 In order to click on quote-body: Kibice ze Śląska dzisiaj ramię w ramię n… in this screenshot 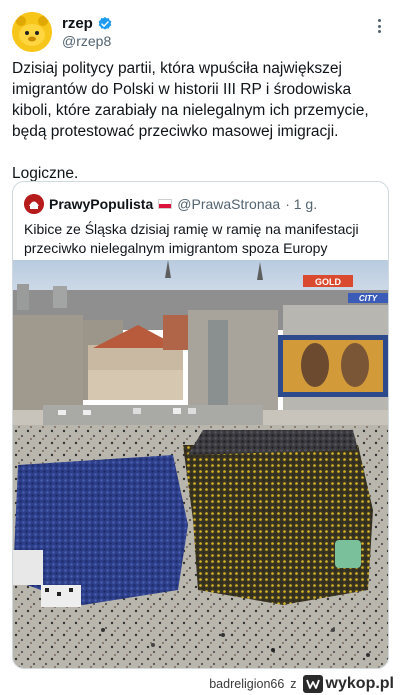, I will do `click(191, 238)`.